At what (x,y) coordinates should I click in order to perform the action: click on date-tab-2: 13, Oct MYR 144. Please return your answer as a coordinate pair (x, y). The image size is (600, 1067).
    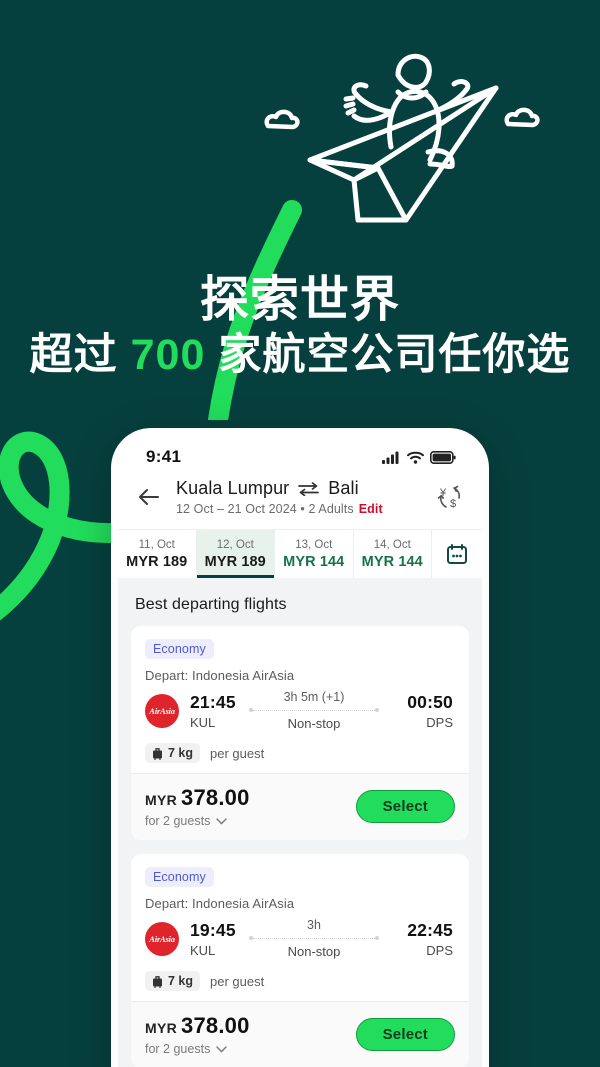
    Looking at the image, I should click on (314, 554).